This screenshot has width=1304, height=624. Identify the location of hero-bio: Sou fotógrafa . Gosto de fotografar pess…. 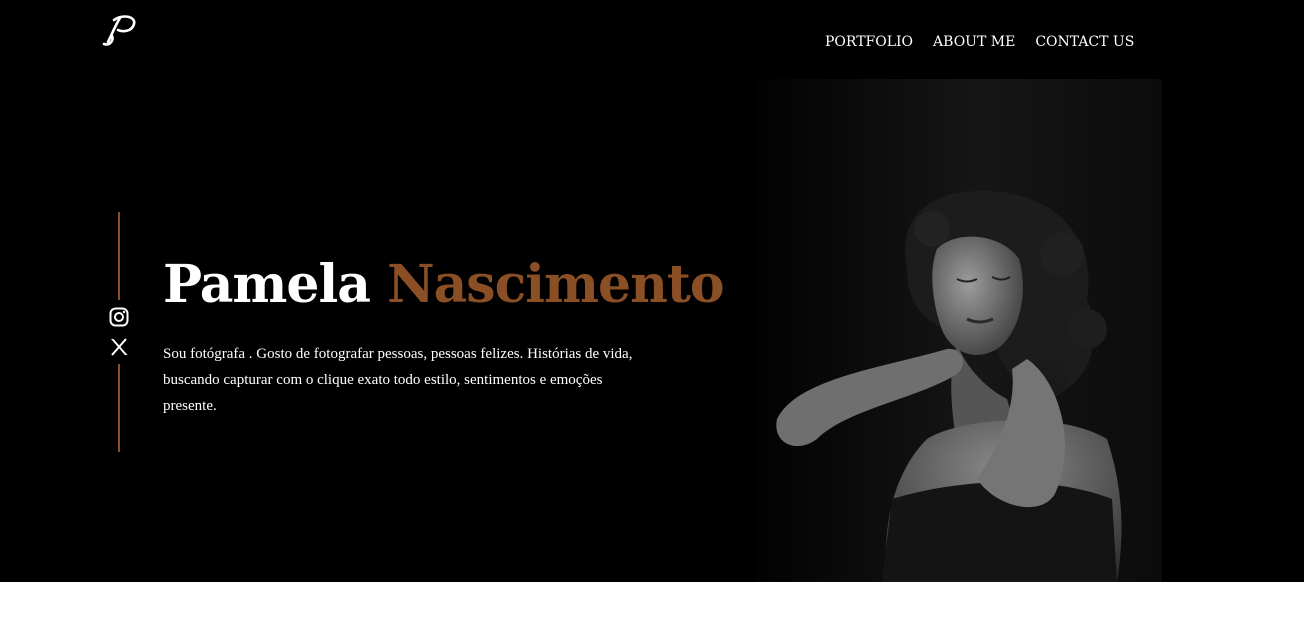
(398, 380).